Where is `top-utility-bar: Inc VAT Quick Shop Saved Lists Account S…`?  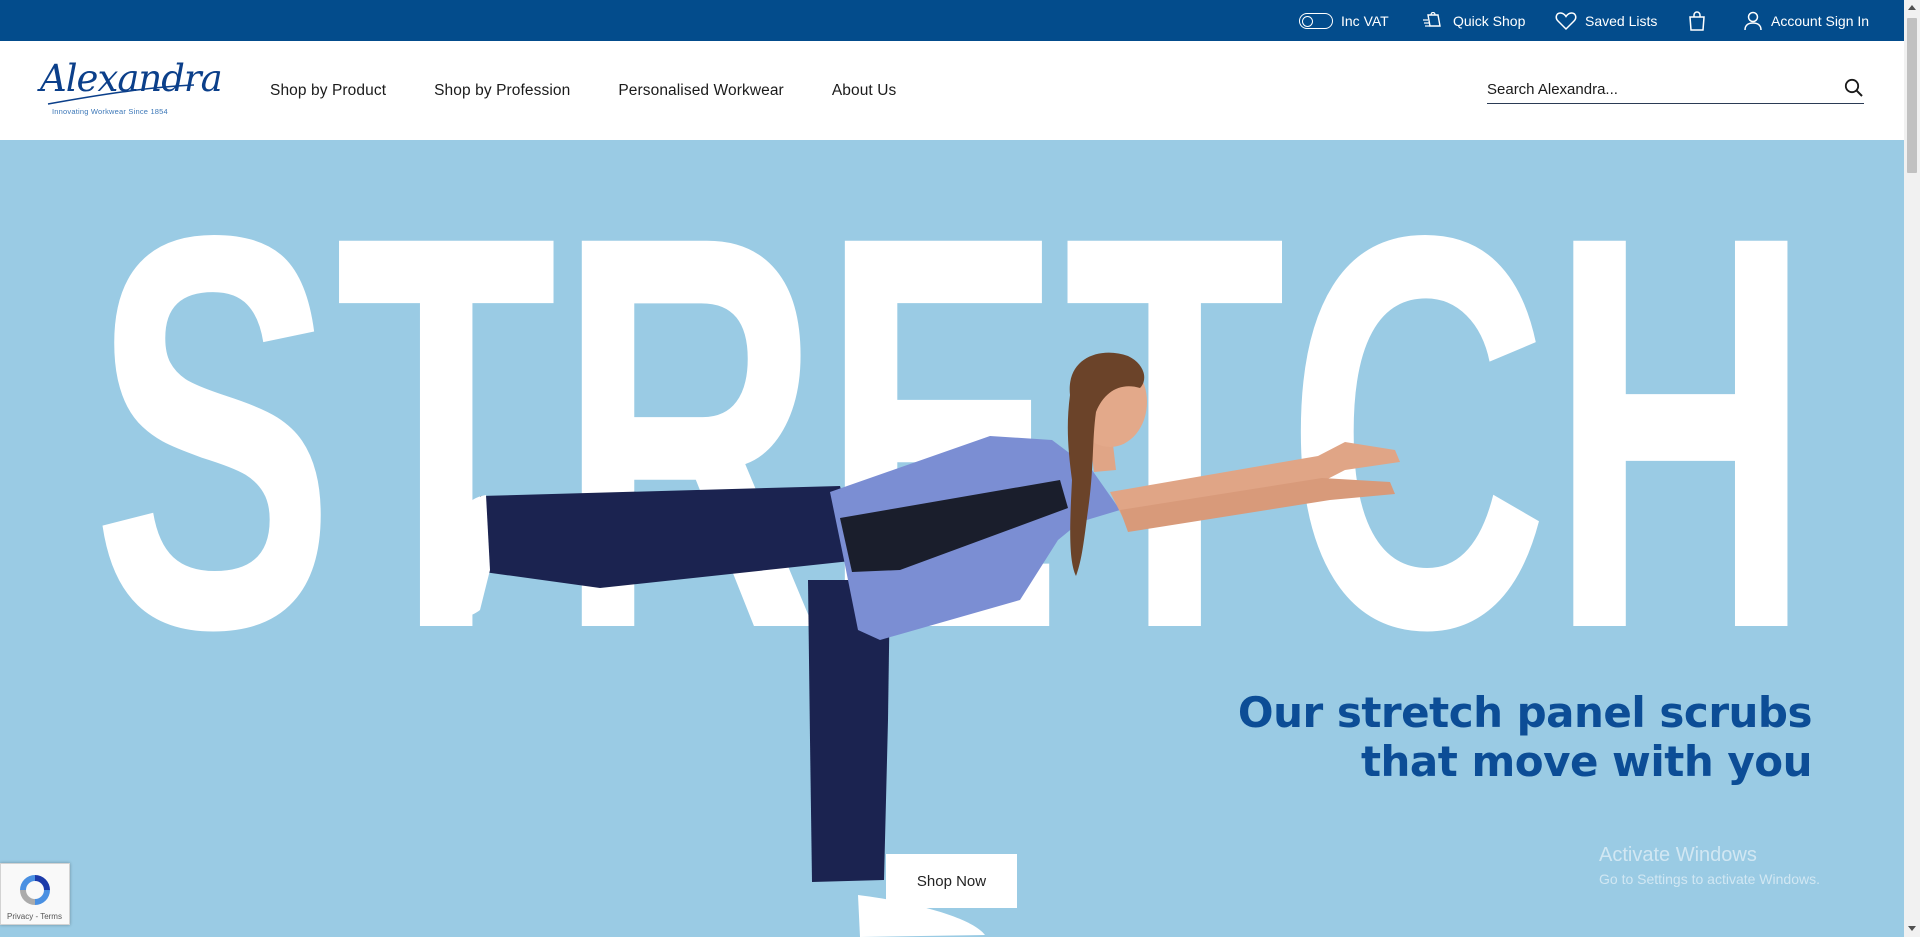 top-utility-bar: Inc VAT Quick Shop Saved Lists Account S… is located at coordinates (952, 20).